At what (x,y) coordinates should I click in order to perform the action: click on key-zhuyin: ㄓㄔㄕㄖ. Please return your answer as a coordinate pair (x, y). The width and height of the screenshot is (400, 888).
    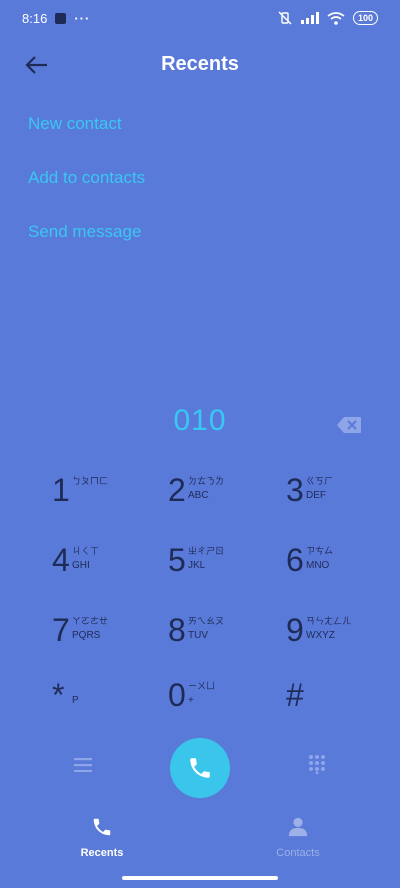
    Looking at the image, I should click on (206, 551).